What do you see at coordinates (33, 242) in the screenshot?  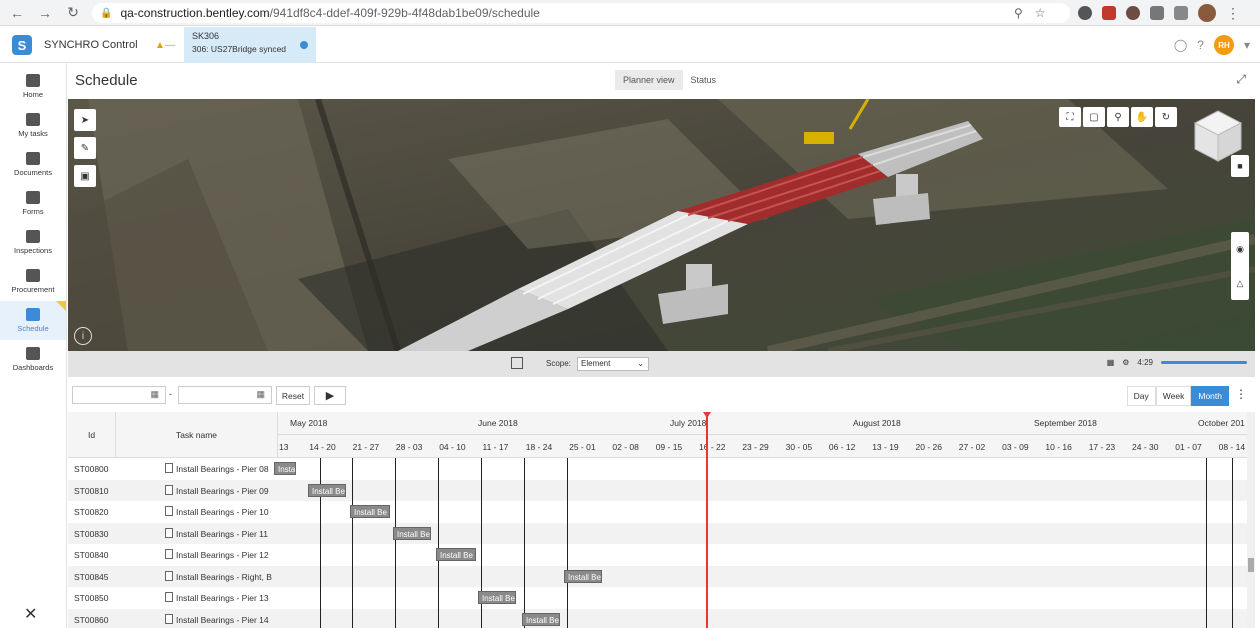 I see `sidebar-item-inspections: Inspections` at bounding box center [33, 242].